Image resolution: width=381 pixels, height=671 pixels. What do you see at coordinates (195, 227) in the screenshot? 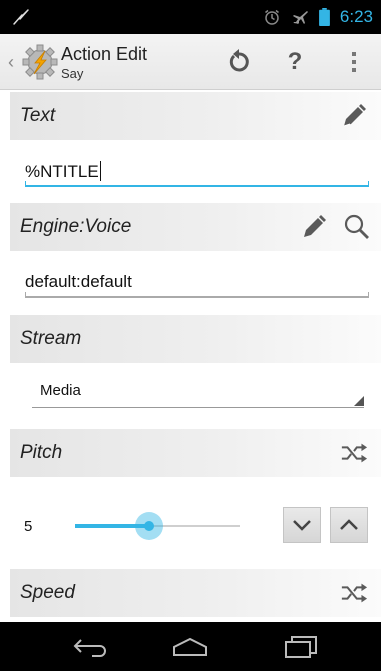
I see `engine-section-header: Engine:Voice` at bounding box center [195, 227].